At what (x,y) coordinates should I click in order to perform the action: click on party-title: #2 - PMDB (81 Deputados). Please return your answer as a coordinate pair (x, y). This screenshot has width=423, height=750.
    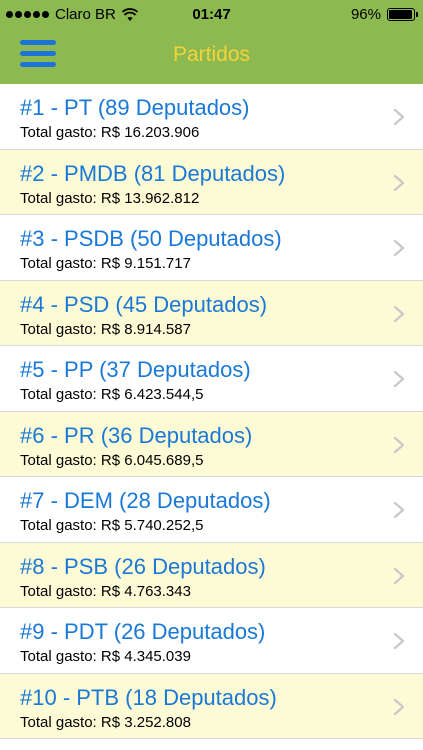
    Looking at the image, I should click on (153, 173).